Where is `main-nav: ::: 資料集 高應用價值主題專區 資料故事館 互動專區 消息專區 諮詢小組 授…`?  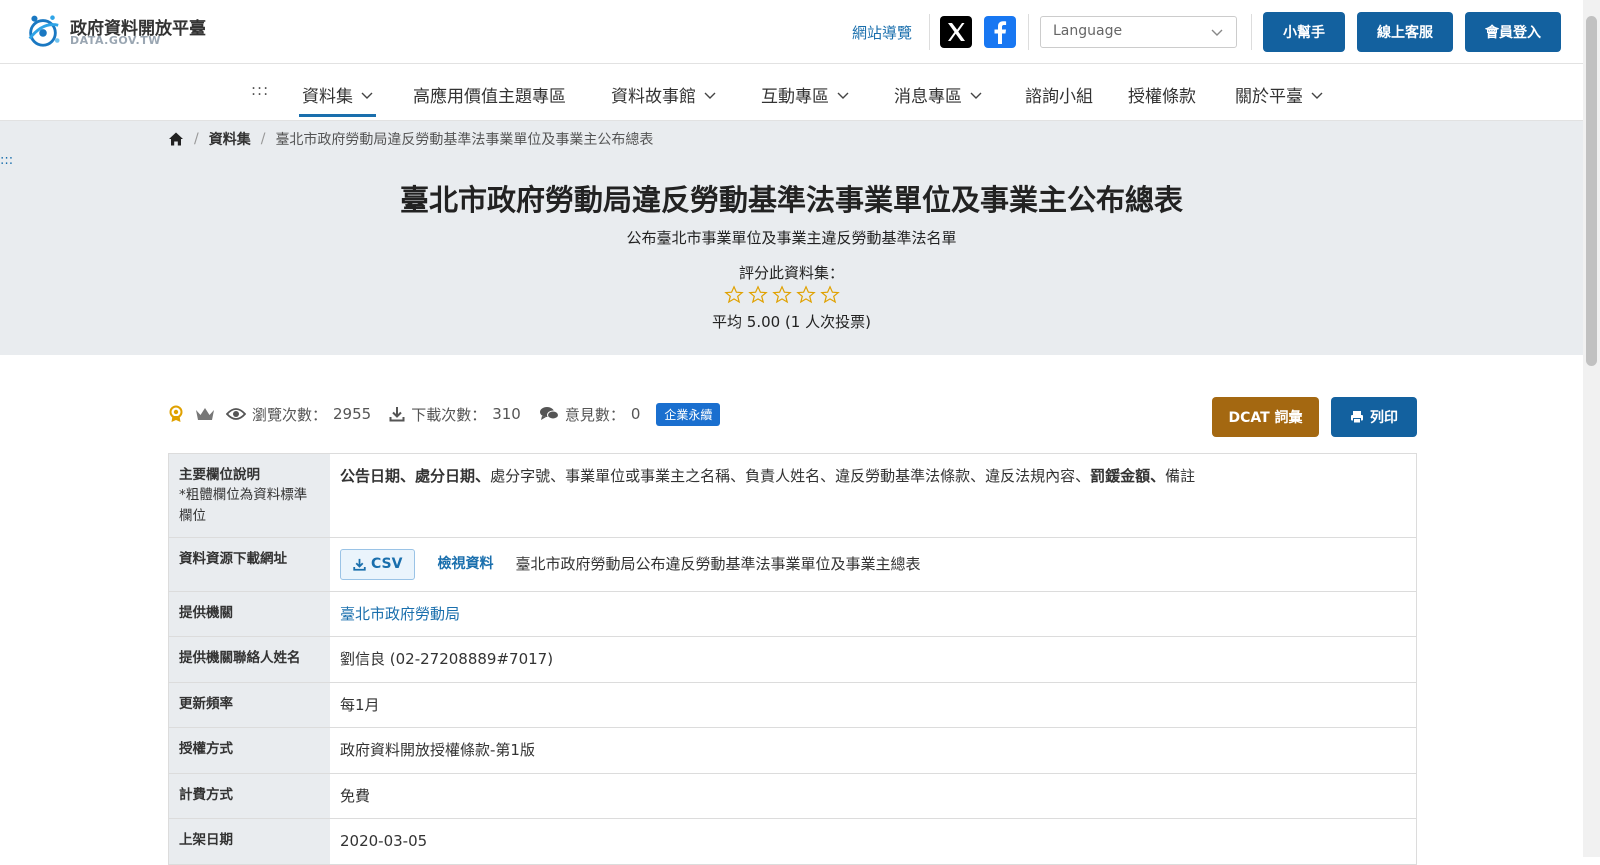 main-nav: ::: 資料集 高應用價值主題專區 資料故事館 互動專區 消息專區 諮詢小組 授… is located at coordinates (791, 92).